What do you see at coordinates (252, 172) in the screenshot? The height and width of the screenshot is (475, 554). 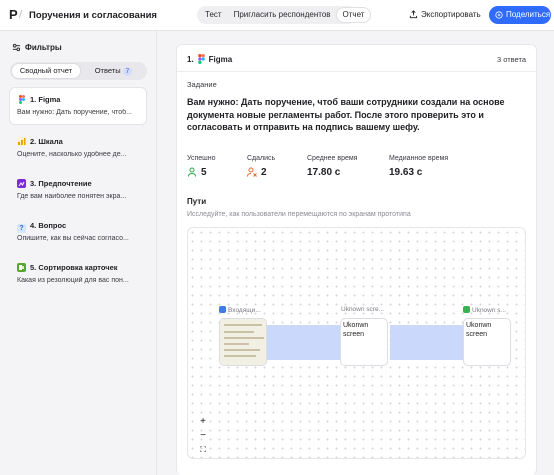 I see `user-giveup-icon` at bounding box center [252, 172].